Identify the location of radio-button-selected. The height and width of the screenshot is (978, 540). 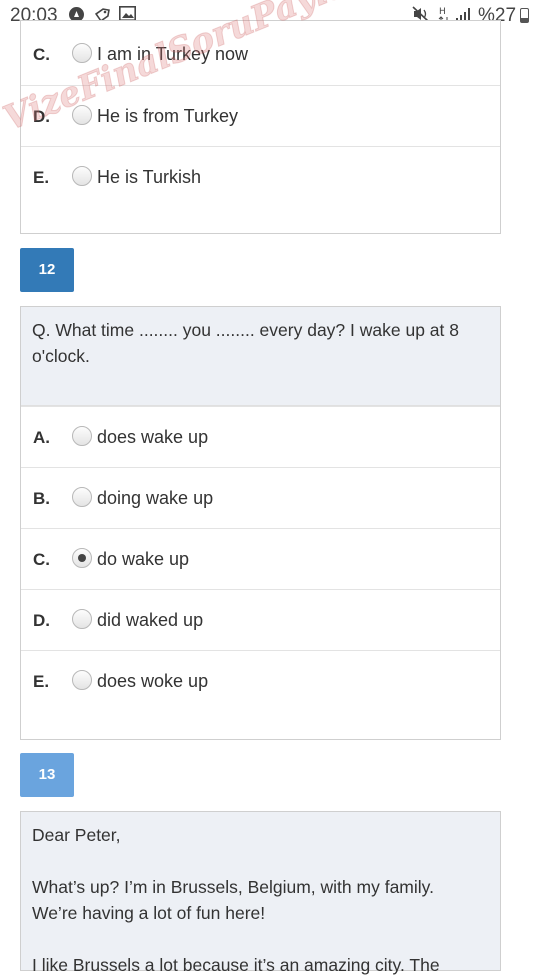
(82, 558).